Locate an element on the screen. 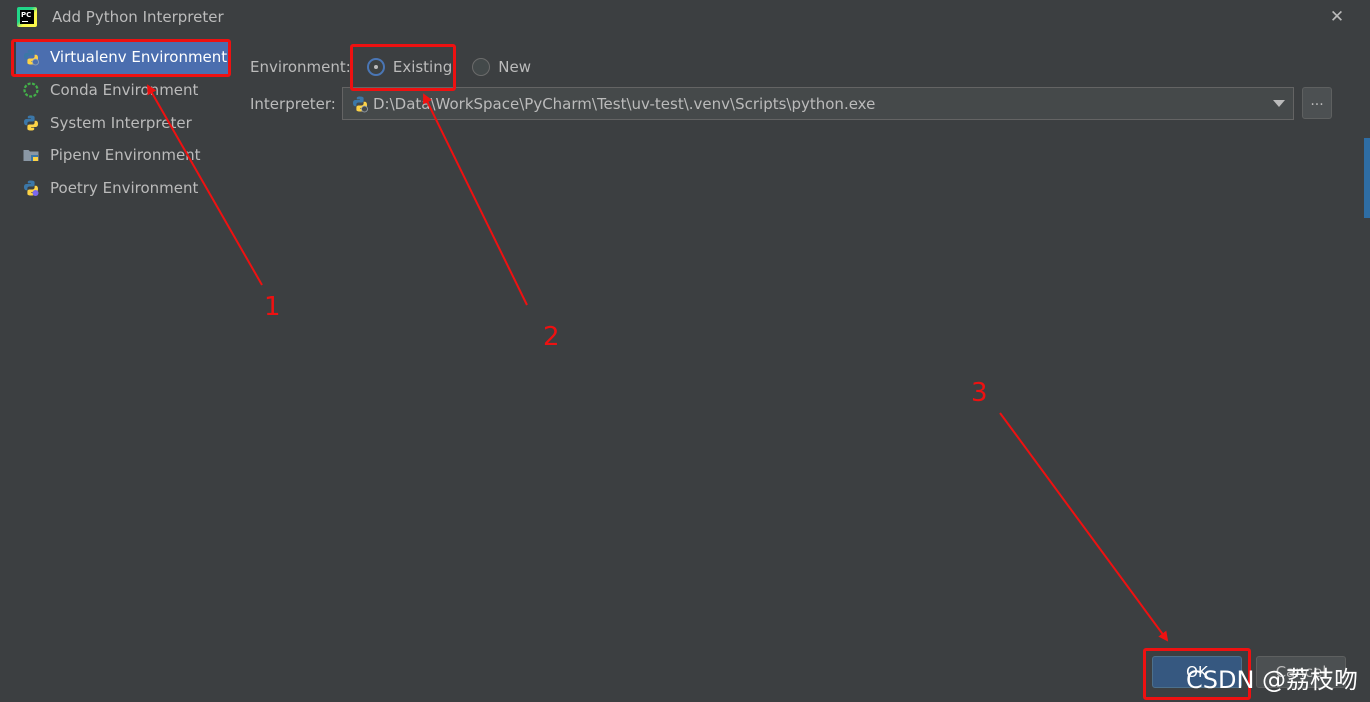 This screenshot has width=1370, height=702. sidebar-item-virtualenv: Virtualenv Environment is located at coordinates (122, 57).